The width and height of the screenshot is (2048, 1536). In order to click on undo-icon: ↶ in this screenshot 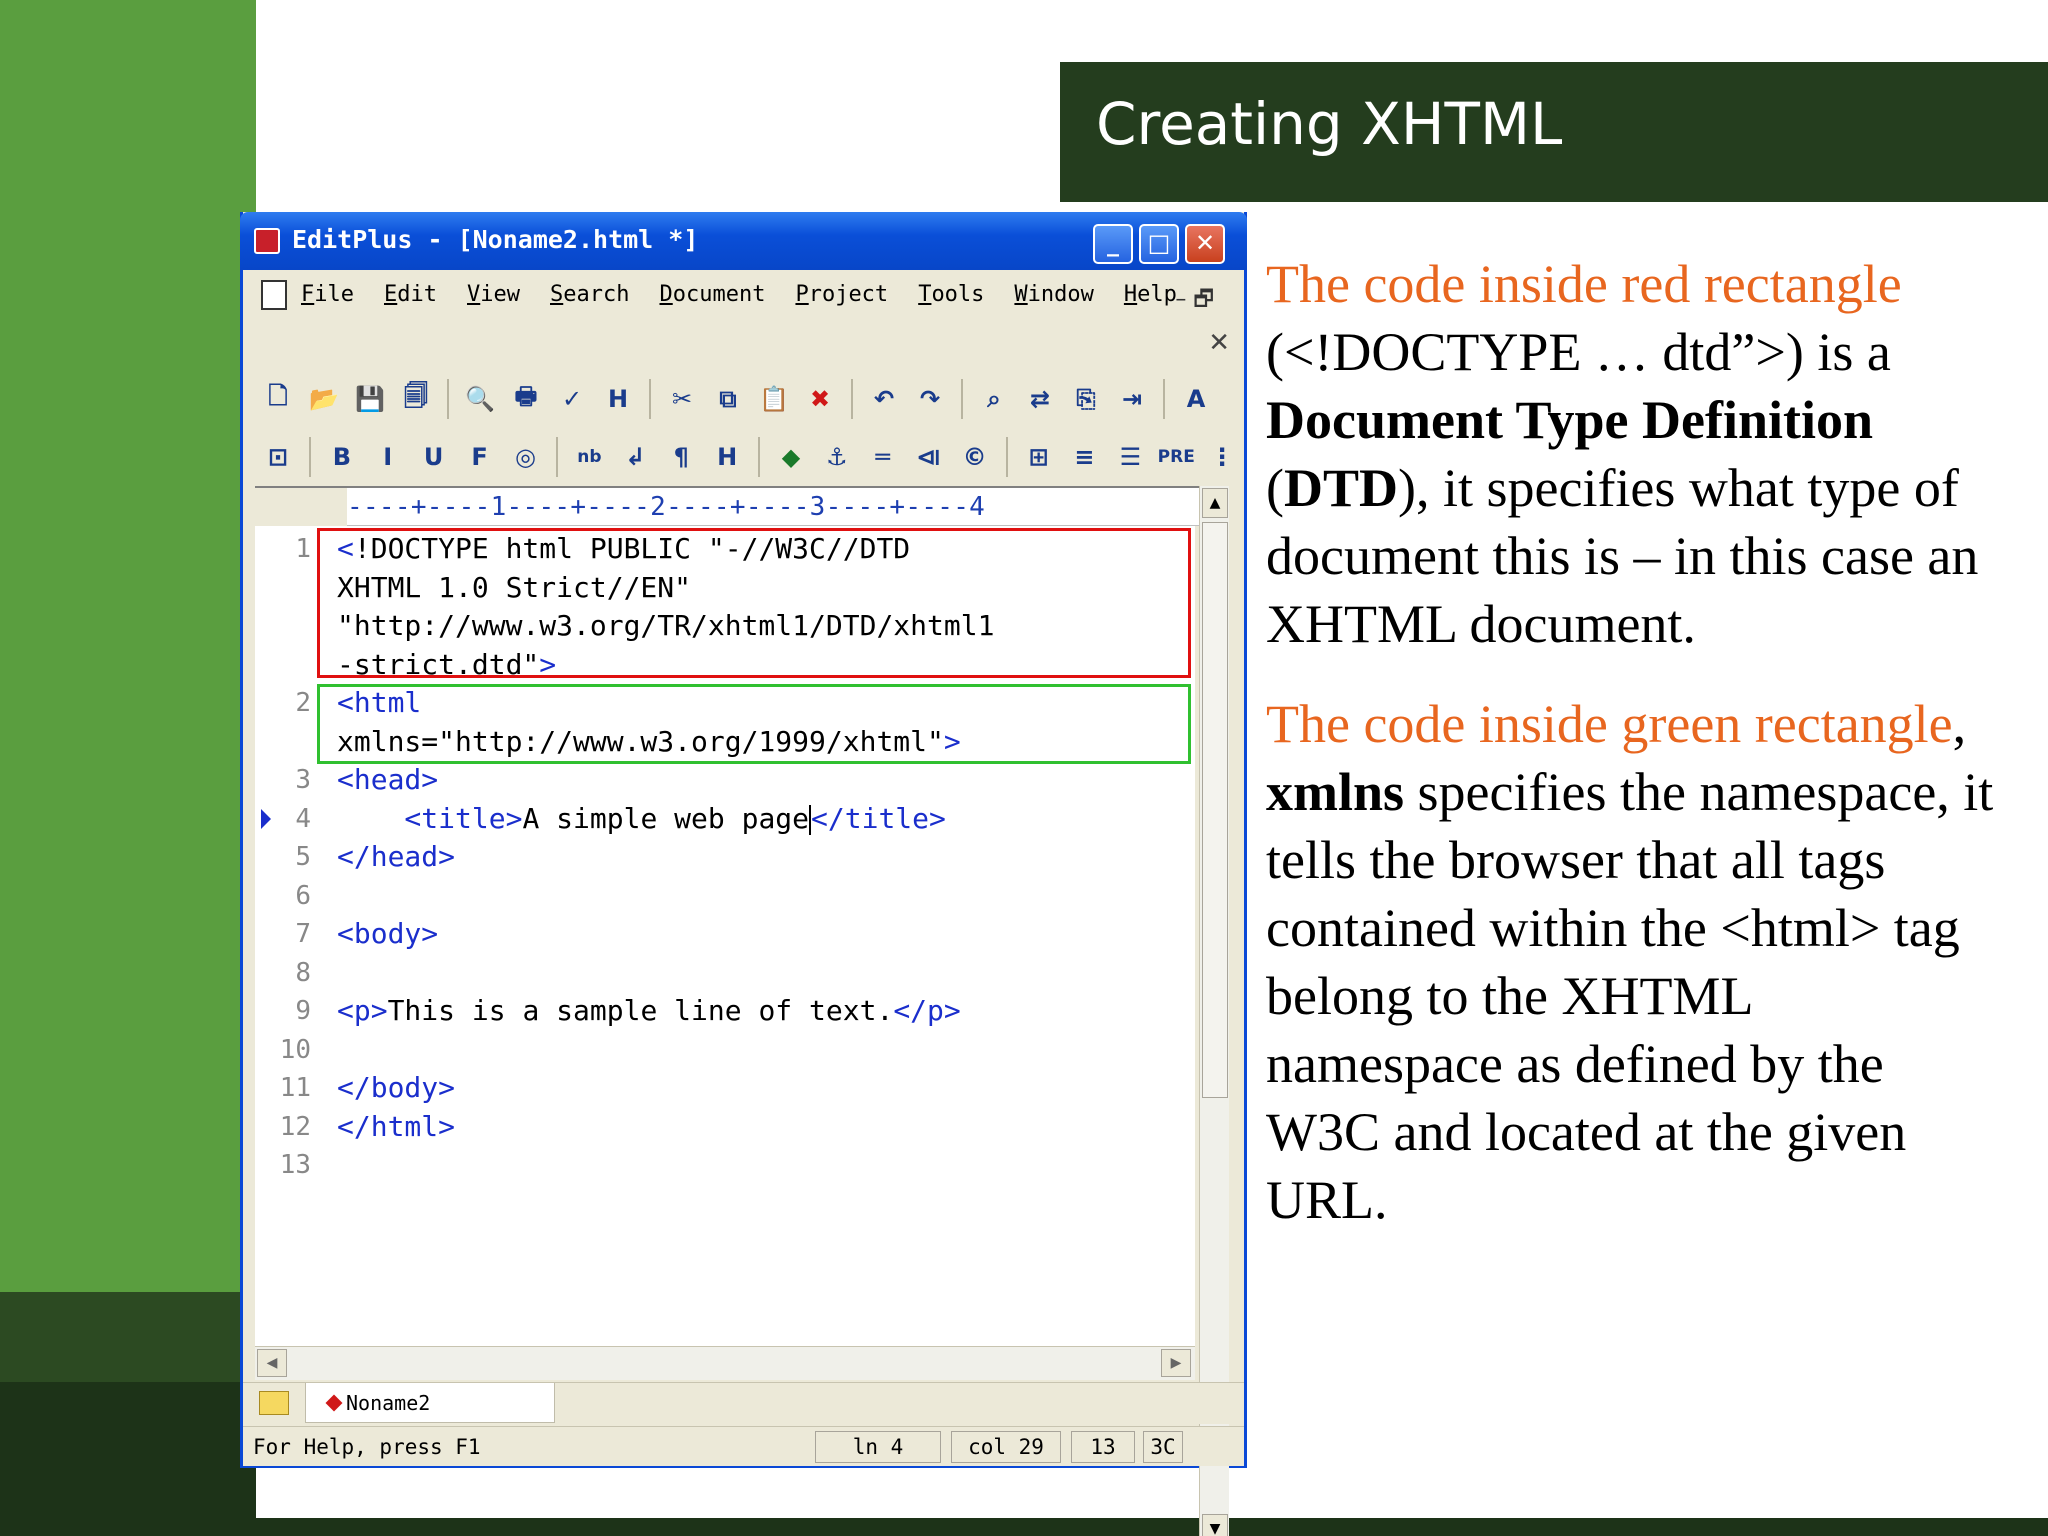, I will do `click(884, 399)`.